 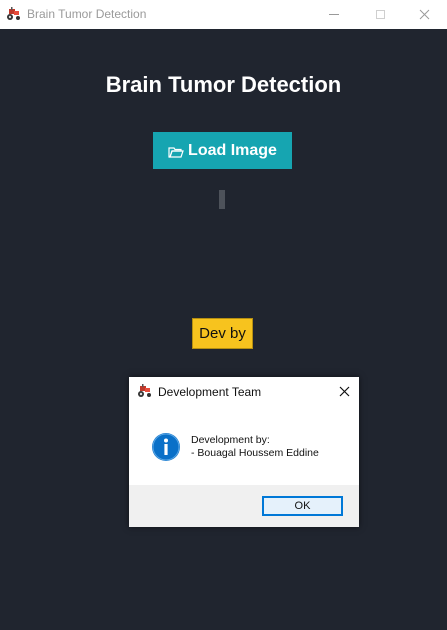 What do you see at coordinates (232, 150) in the screenshot?
I see `load-image-label: Load Image` at bounding box center [232, 150].